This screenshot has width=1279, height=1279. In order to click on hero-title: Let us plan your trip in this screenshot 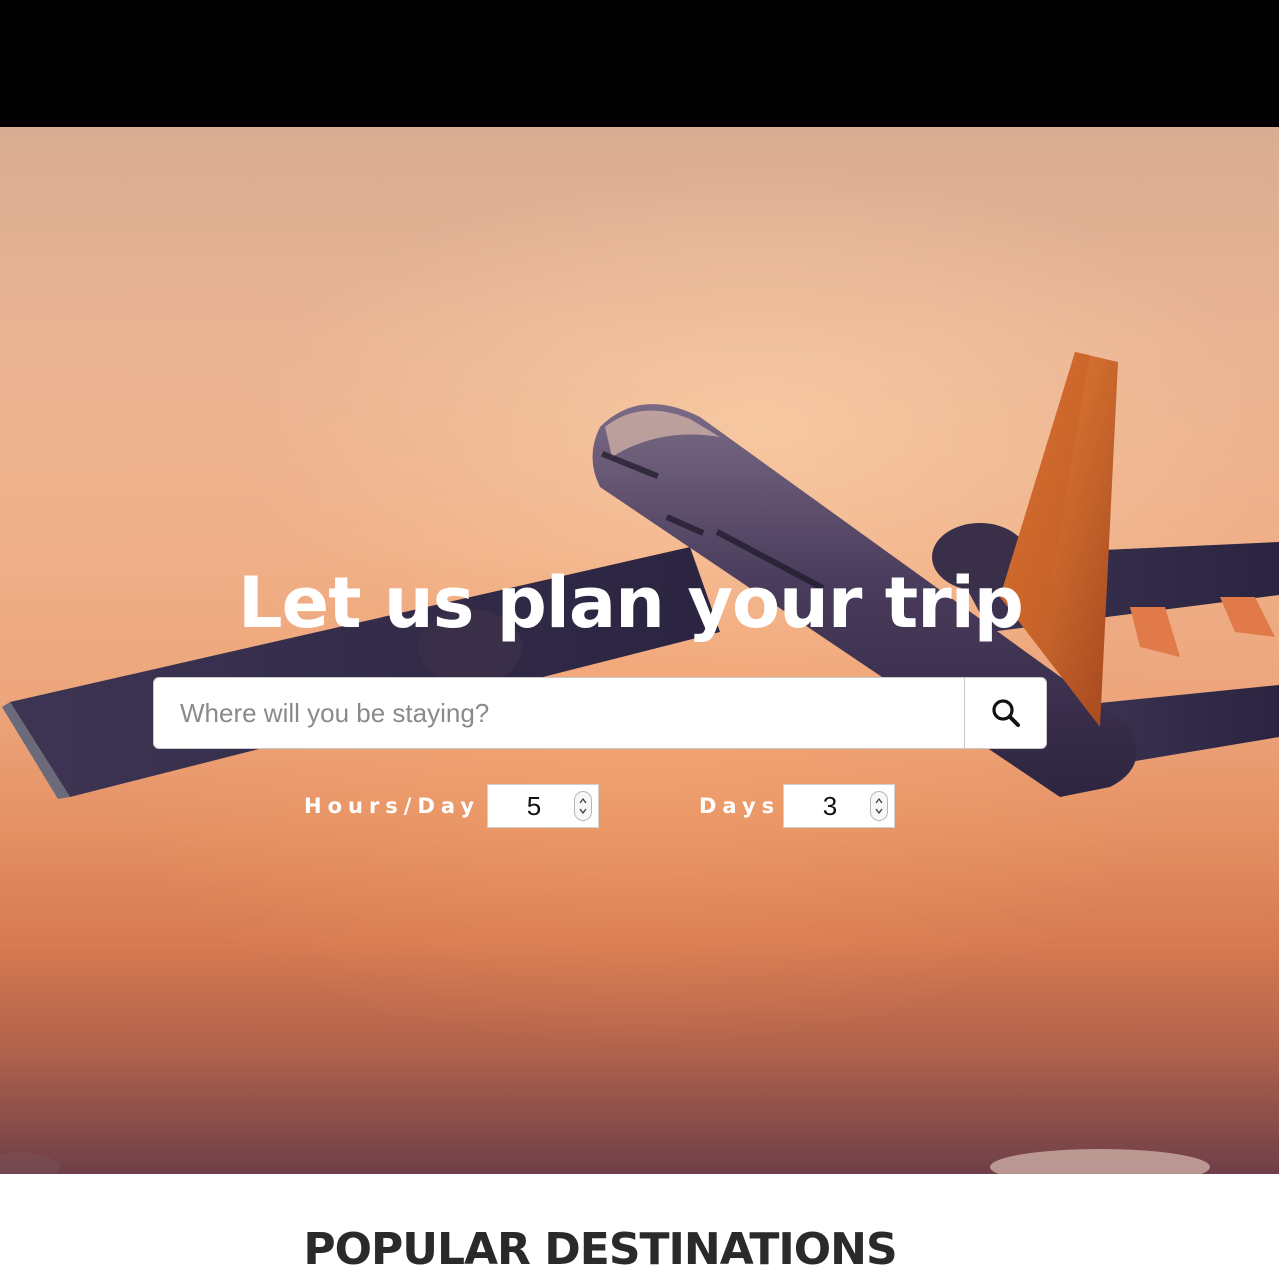, I will do `click(631, 603)`.